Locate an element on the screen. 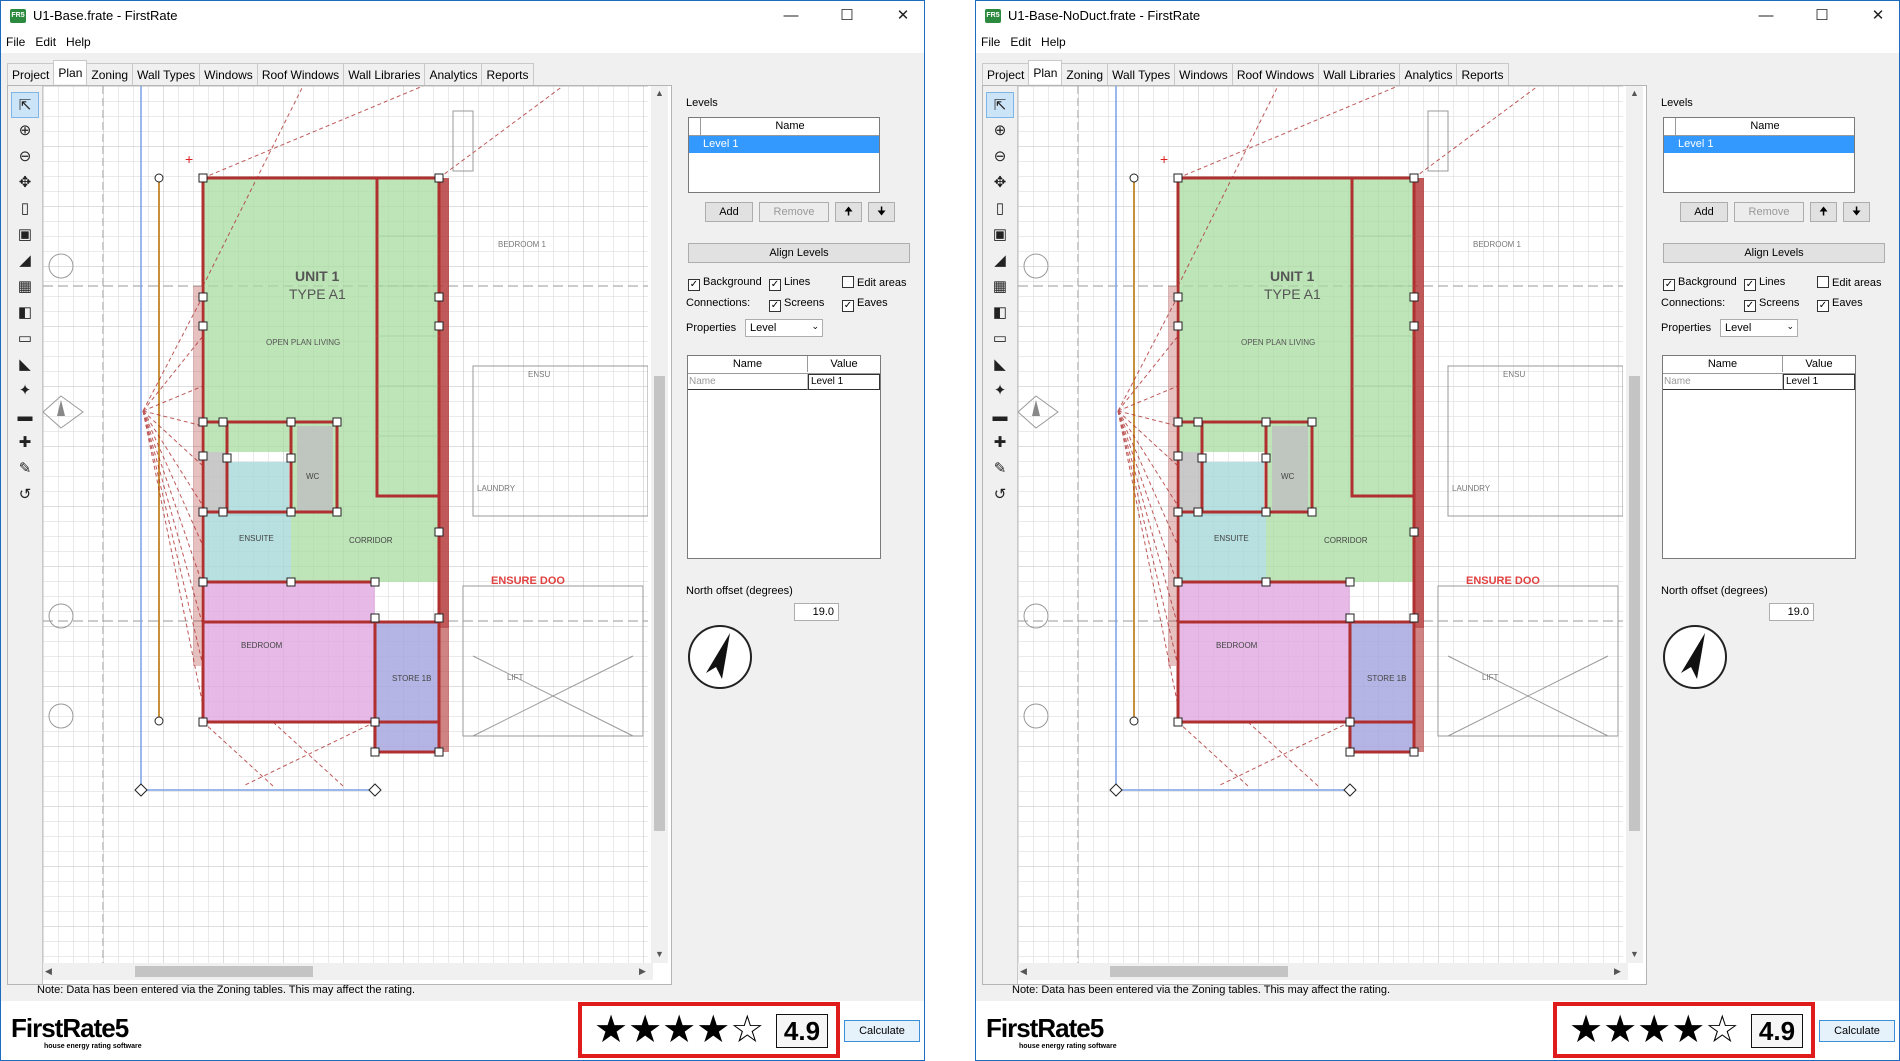  scroll-left-icon: ◀ is located at coordinates (48, 971).